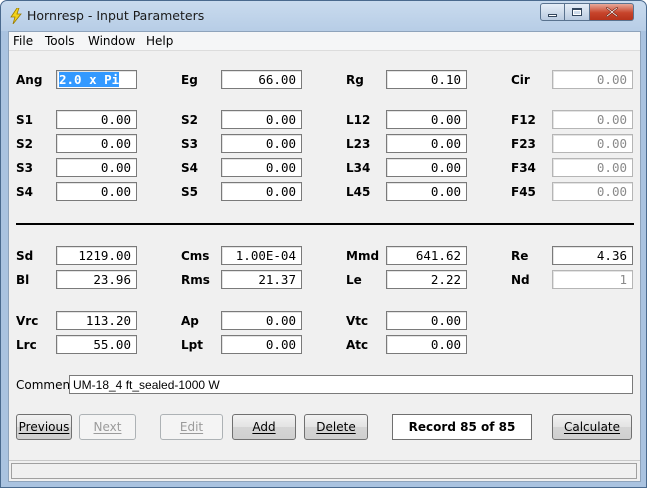  I want to click on label-f12: F12, so click(523, 120).